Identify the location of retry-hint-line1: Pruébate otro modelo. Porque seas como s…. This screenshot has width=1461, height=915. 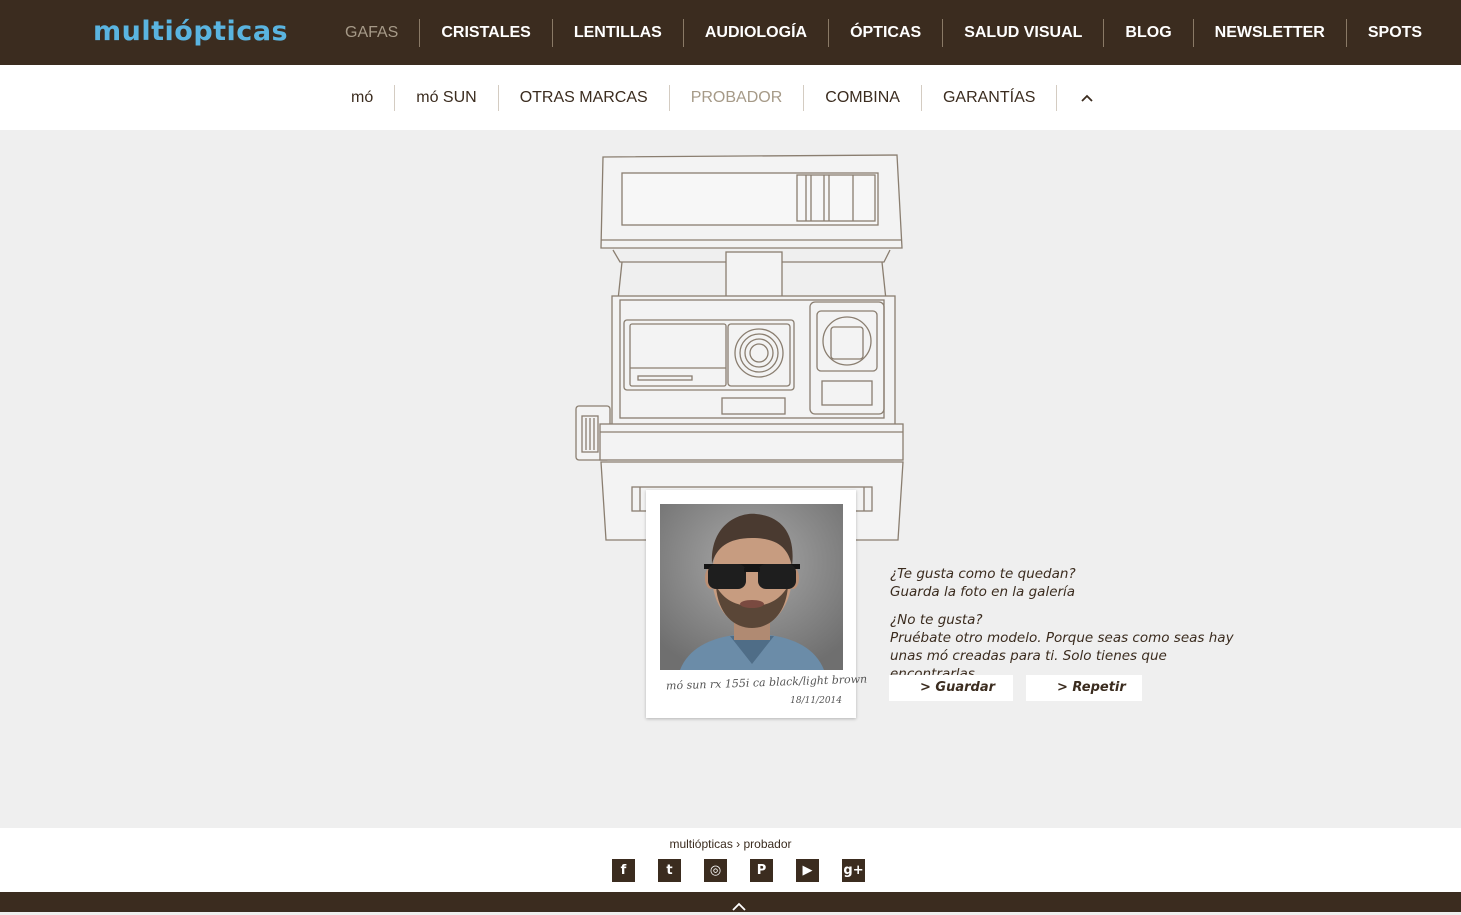
(1062, 638).